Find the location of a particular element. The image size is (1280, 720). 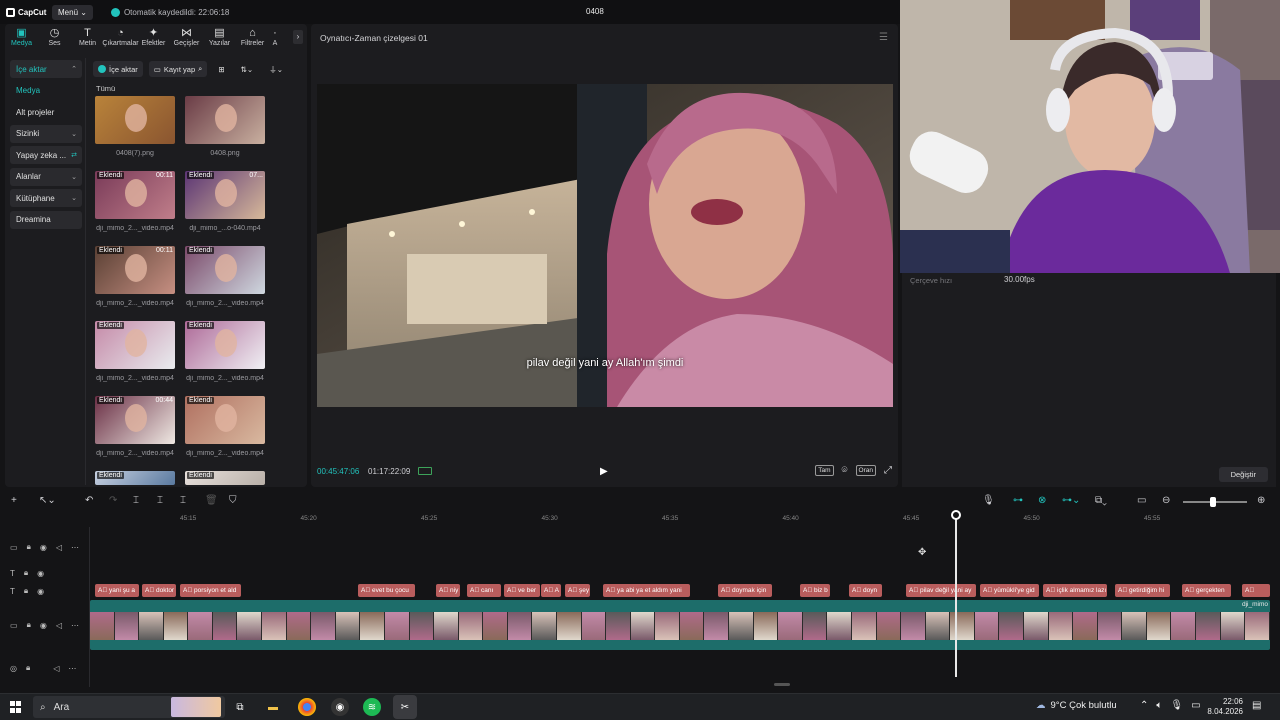

change-button: Değiştir is located at coordinates (1243, 474).